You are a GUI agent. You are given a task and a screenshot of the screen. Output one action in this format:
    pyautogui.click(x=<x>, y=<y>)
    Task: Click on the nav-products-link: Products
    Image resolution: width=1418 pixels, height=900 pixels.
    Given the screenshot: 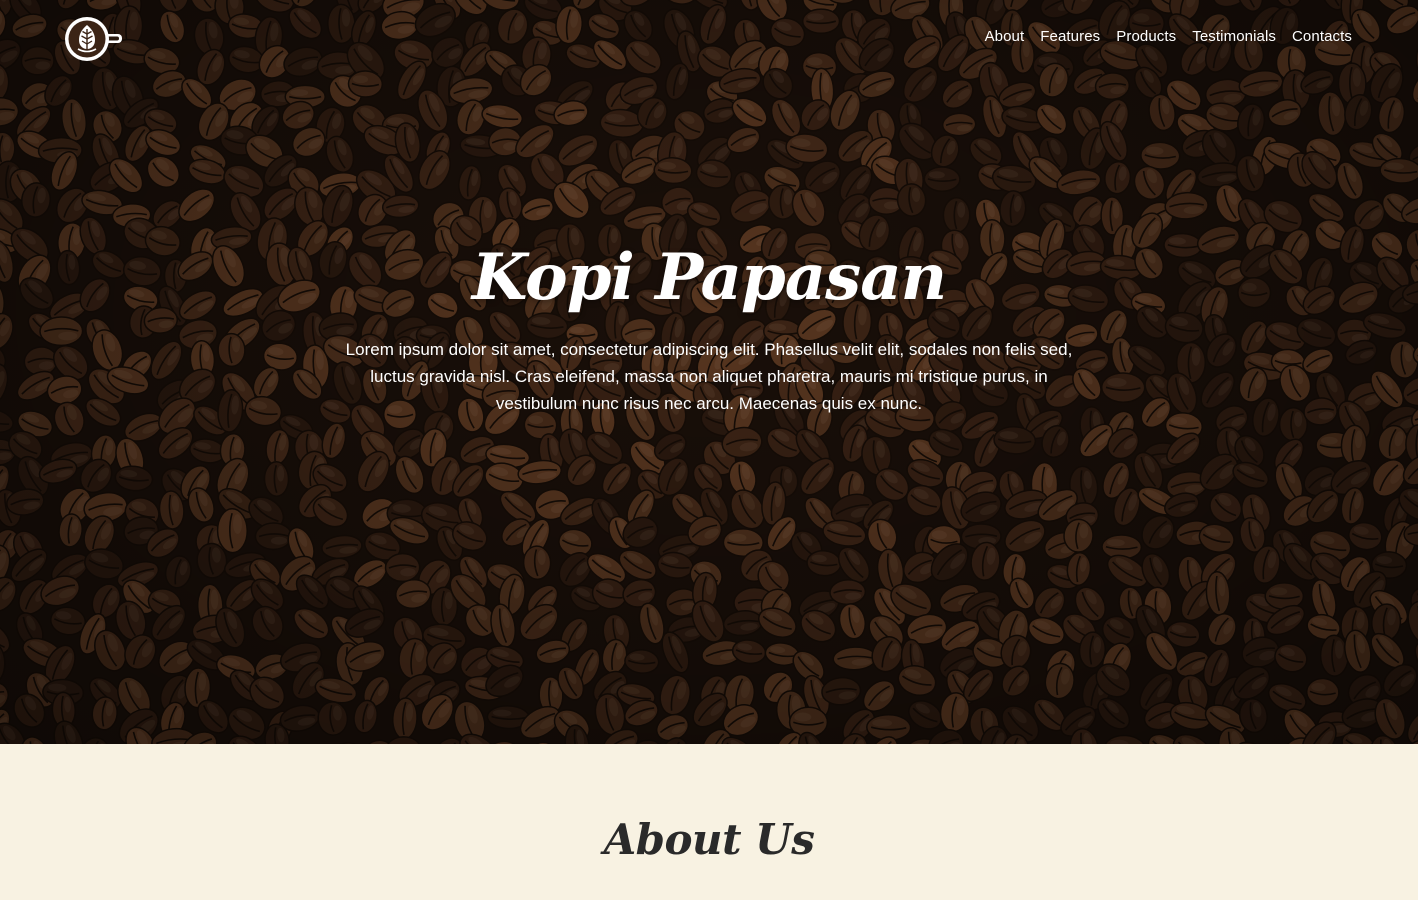 What is the action you would take?
    pyautogui.click(x=1146, y=37)
    